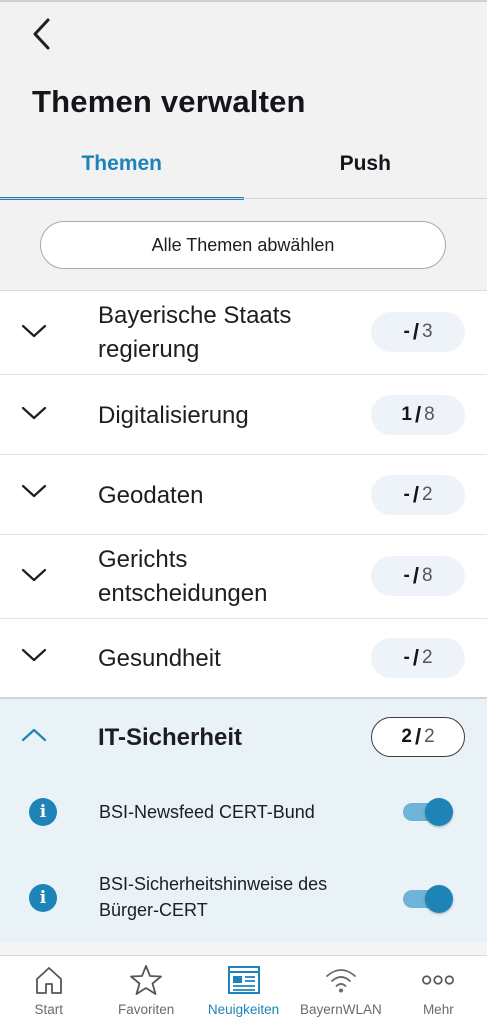 This screenshot has width=487, height=1024. I want to click on back-button, so click(42, 34).